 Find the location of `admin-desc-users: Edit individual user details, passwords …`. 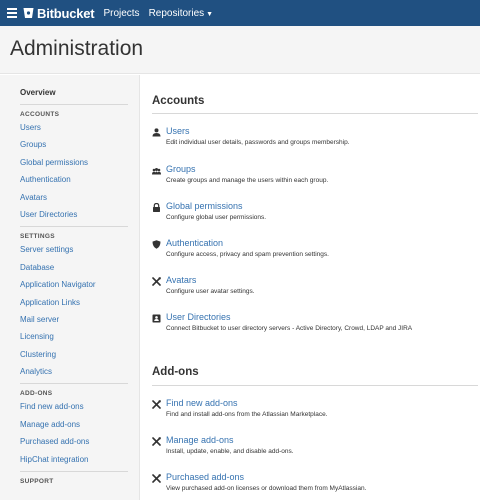

admin-desc-users: Edit individual user details, passwords … is located at coordinates (258, 142).